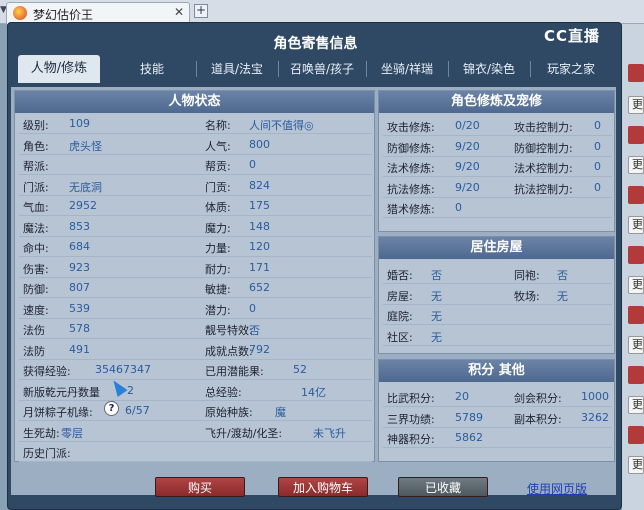 This screenshot has width=644, height=510. Describe the element at coordinates (467, 166) in the screenshot. I see `cultivation-value: 9/20` at that location.